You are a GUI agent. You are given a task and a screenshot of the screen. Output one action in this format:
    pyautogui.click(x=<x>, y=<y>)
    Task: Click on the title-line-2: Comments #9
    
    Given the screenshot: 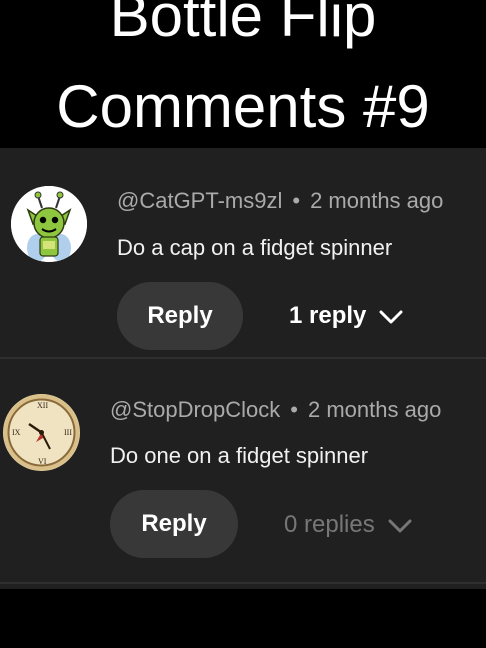 What is the action you would take?
    pyautogui.click(x=243, y=106)
    